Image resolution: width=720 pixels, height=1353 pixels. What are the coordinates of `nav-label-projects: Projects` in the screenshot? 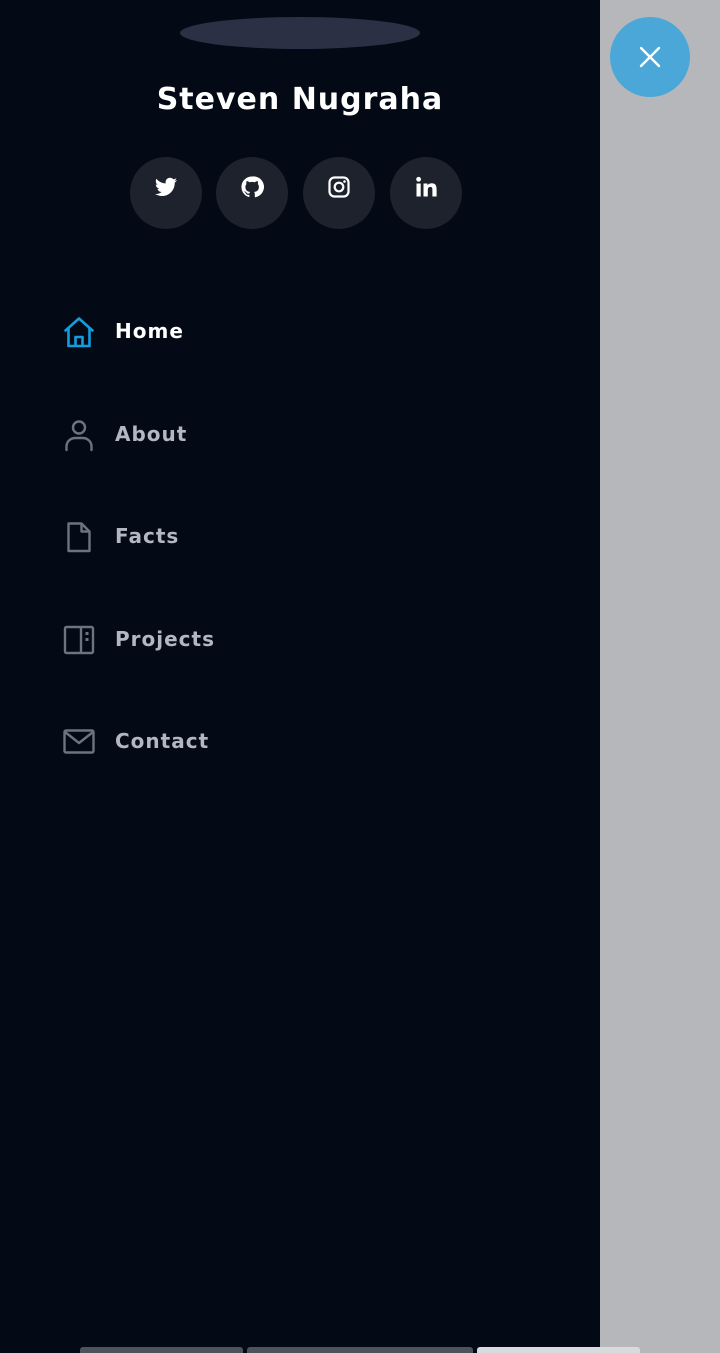 It's located at (165, 639).